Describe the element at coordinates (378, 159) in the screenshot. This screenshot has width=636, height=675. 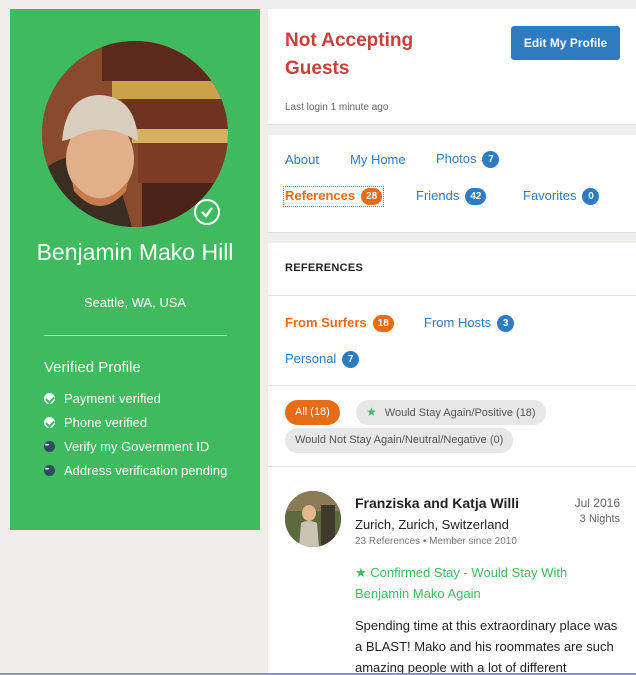
I see `tab-my-home: My Home` at that location.